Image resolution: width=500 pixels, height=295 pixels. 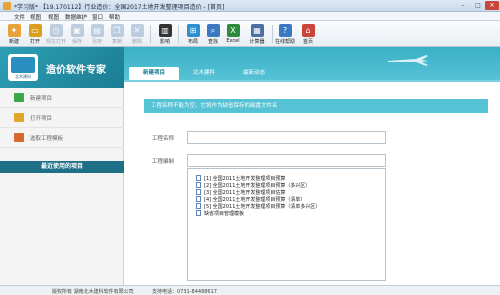 What do you see at coordinates (408, 60) in the screenshot?
I see `airplane-icon` at bounding box center [408, 60].